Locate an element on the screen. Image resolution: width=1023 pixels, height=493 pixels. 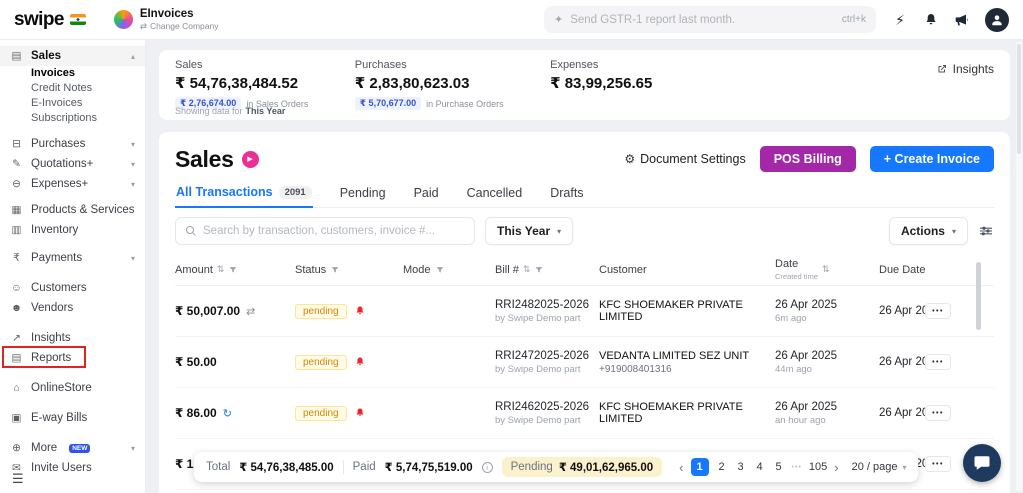
sidebar-item-reports: ▤ Reports is located at coordinates (72, 357).